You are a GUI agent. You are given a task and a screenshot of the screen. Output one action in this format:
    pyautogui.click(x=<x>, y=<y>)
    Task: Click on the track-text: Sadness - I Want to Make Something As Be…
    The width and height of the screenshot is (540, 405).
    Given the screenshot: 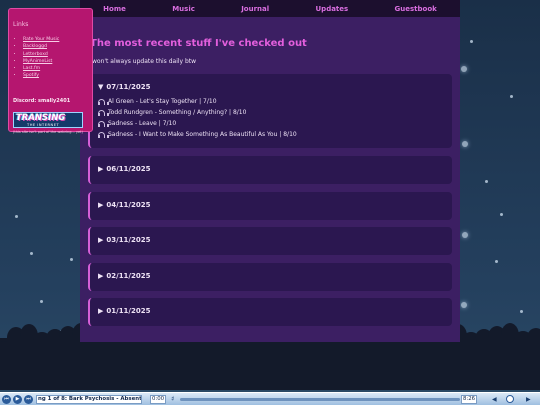 What is the action you would take?
    pyautogui.click(x=202, y=134)
    